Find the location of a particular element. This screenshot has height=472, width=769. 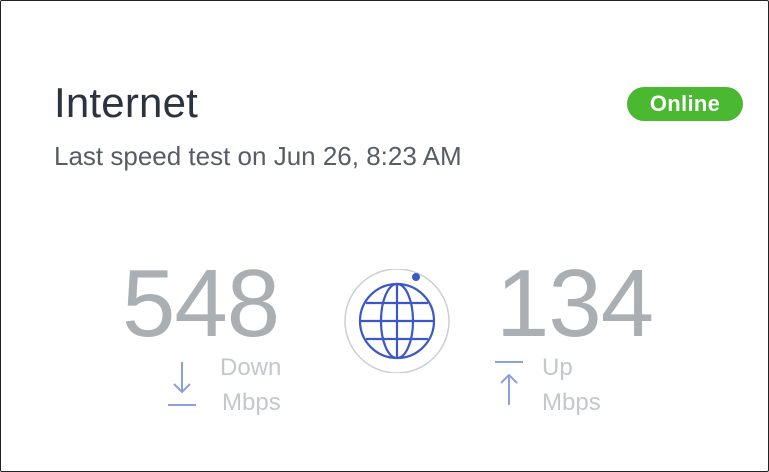

upload-unit: Mbps is located at coordinates (571, 402).